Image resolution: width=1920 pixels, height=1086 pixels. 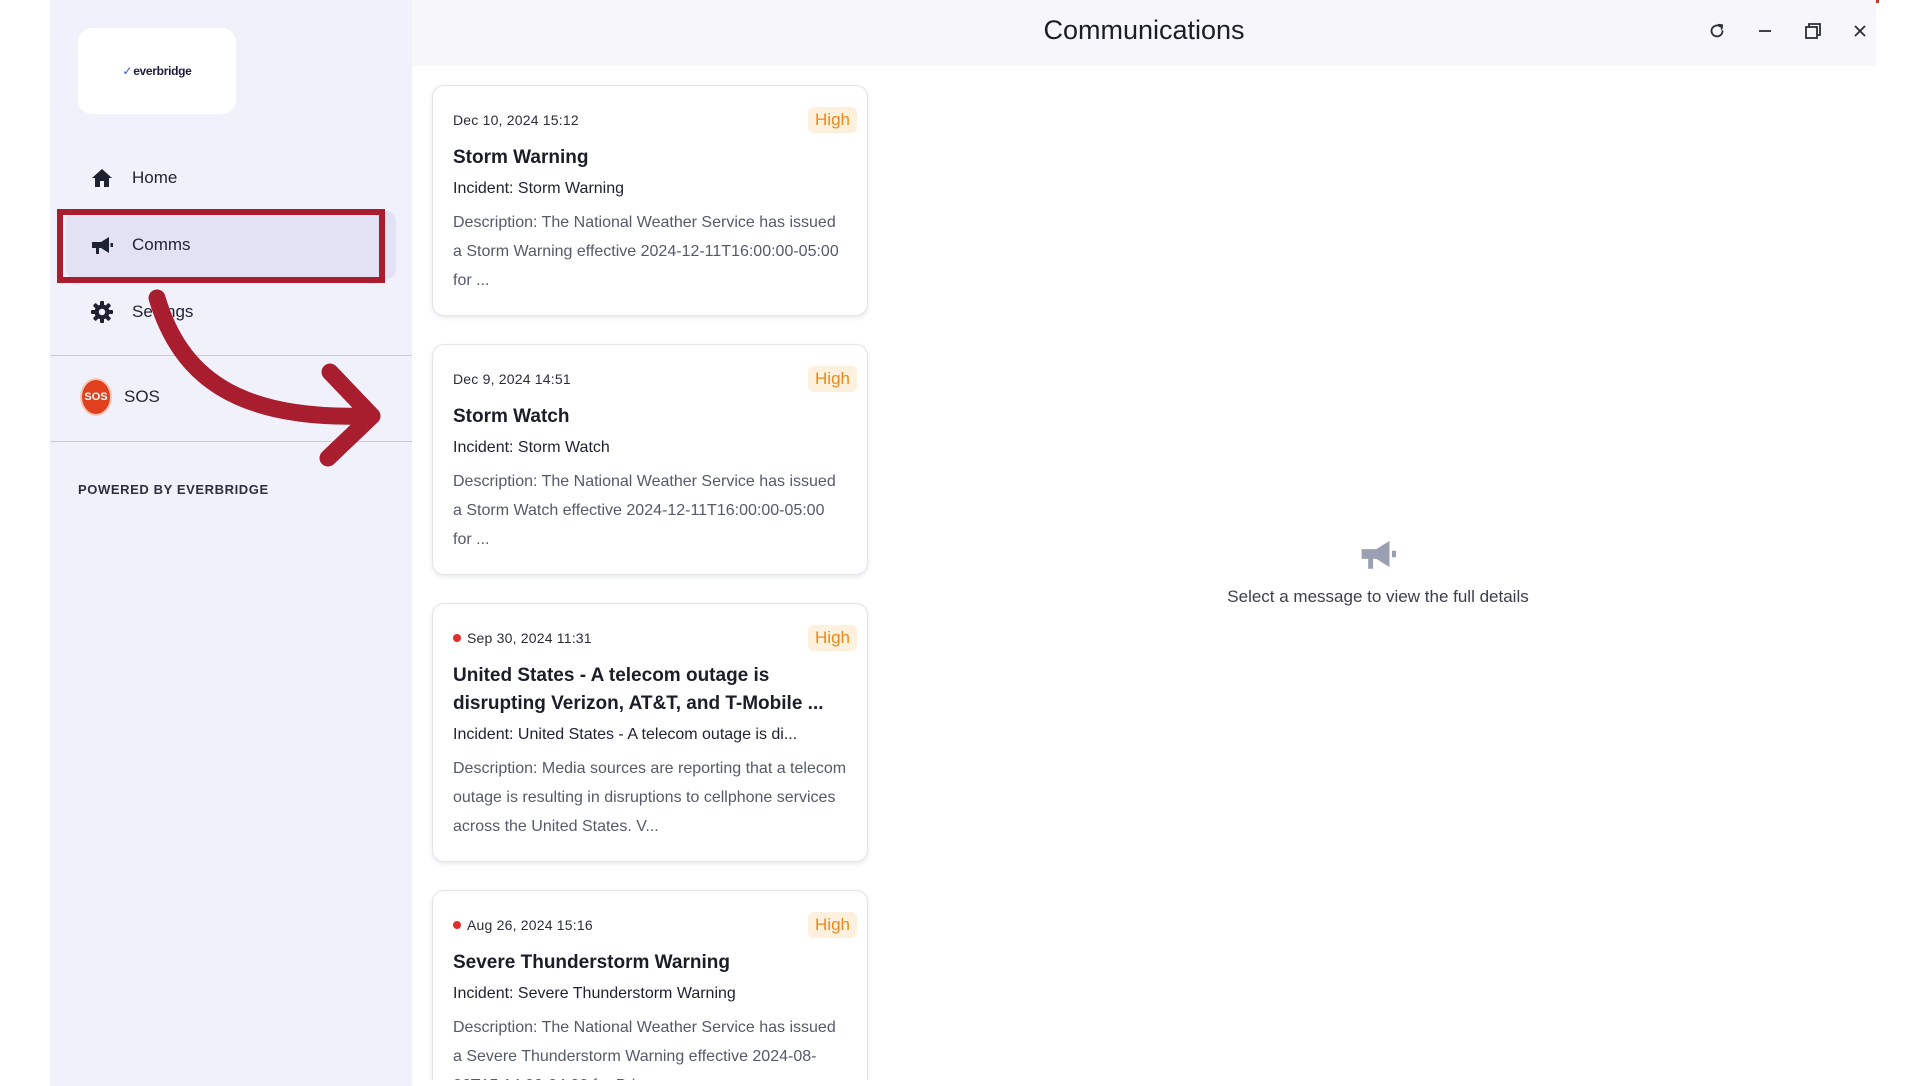 What do you see at coordinates (531, 447) in the screenshot?
I see `message-incident: Incident: Storm Watch` at bounding box center [531, 447].